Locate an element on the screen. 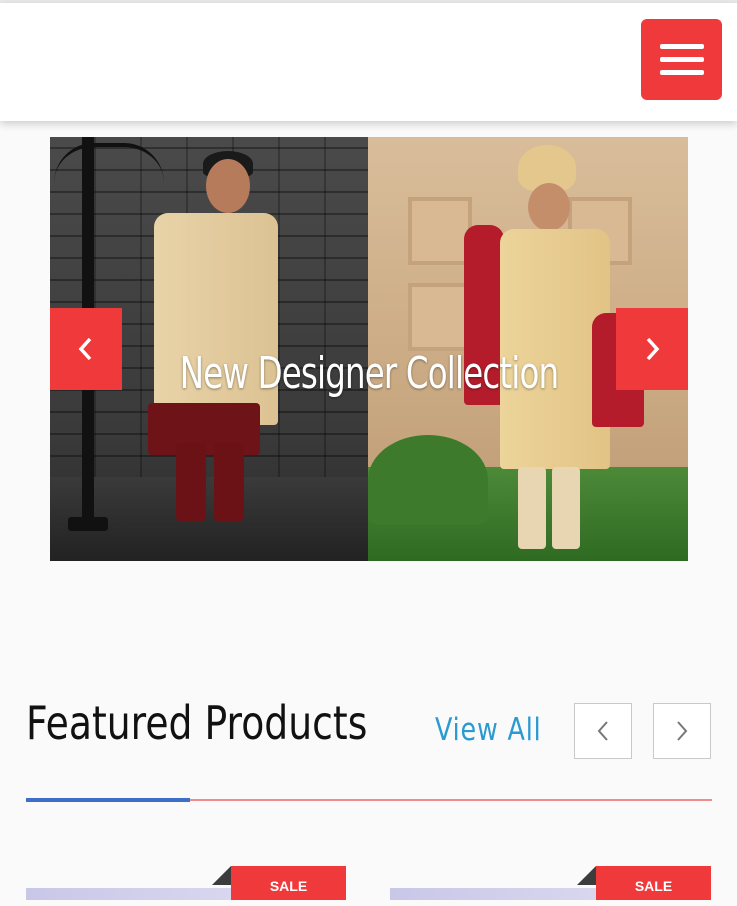 This screenshot has height=906, width=737. lamp-base is located at coordinates (88, 524).